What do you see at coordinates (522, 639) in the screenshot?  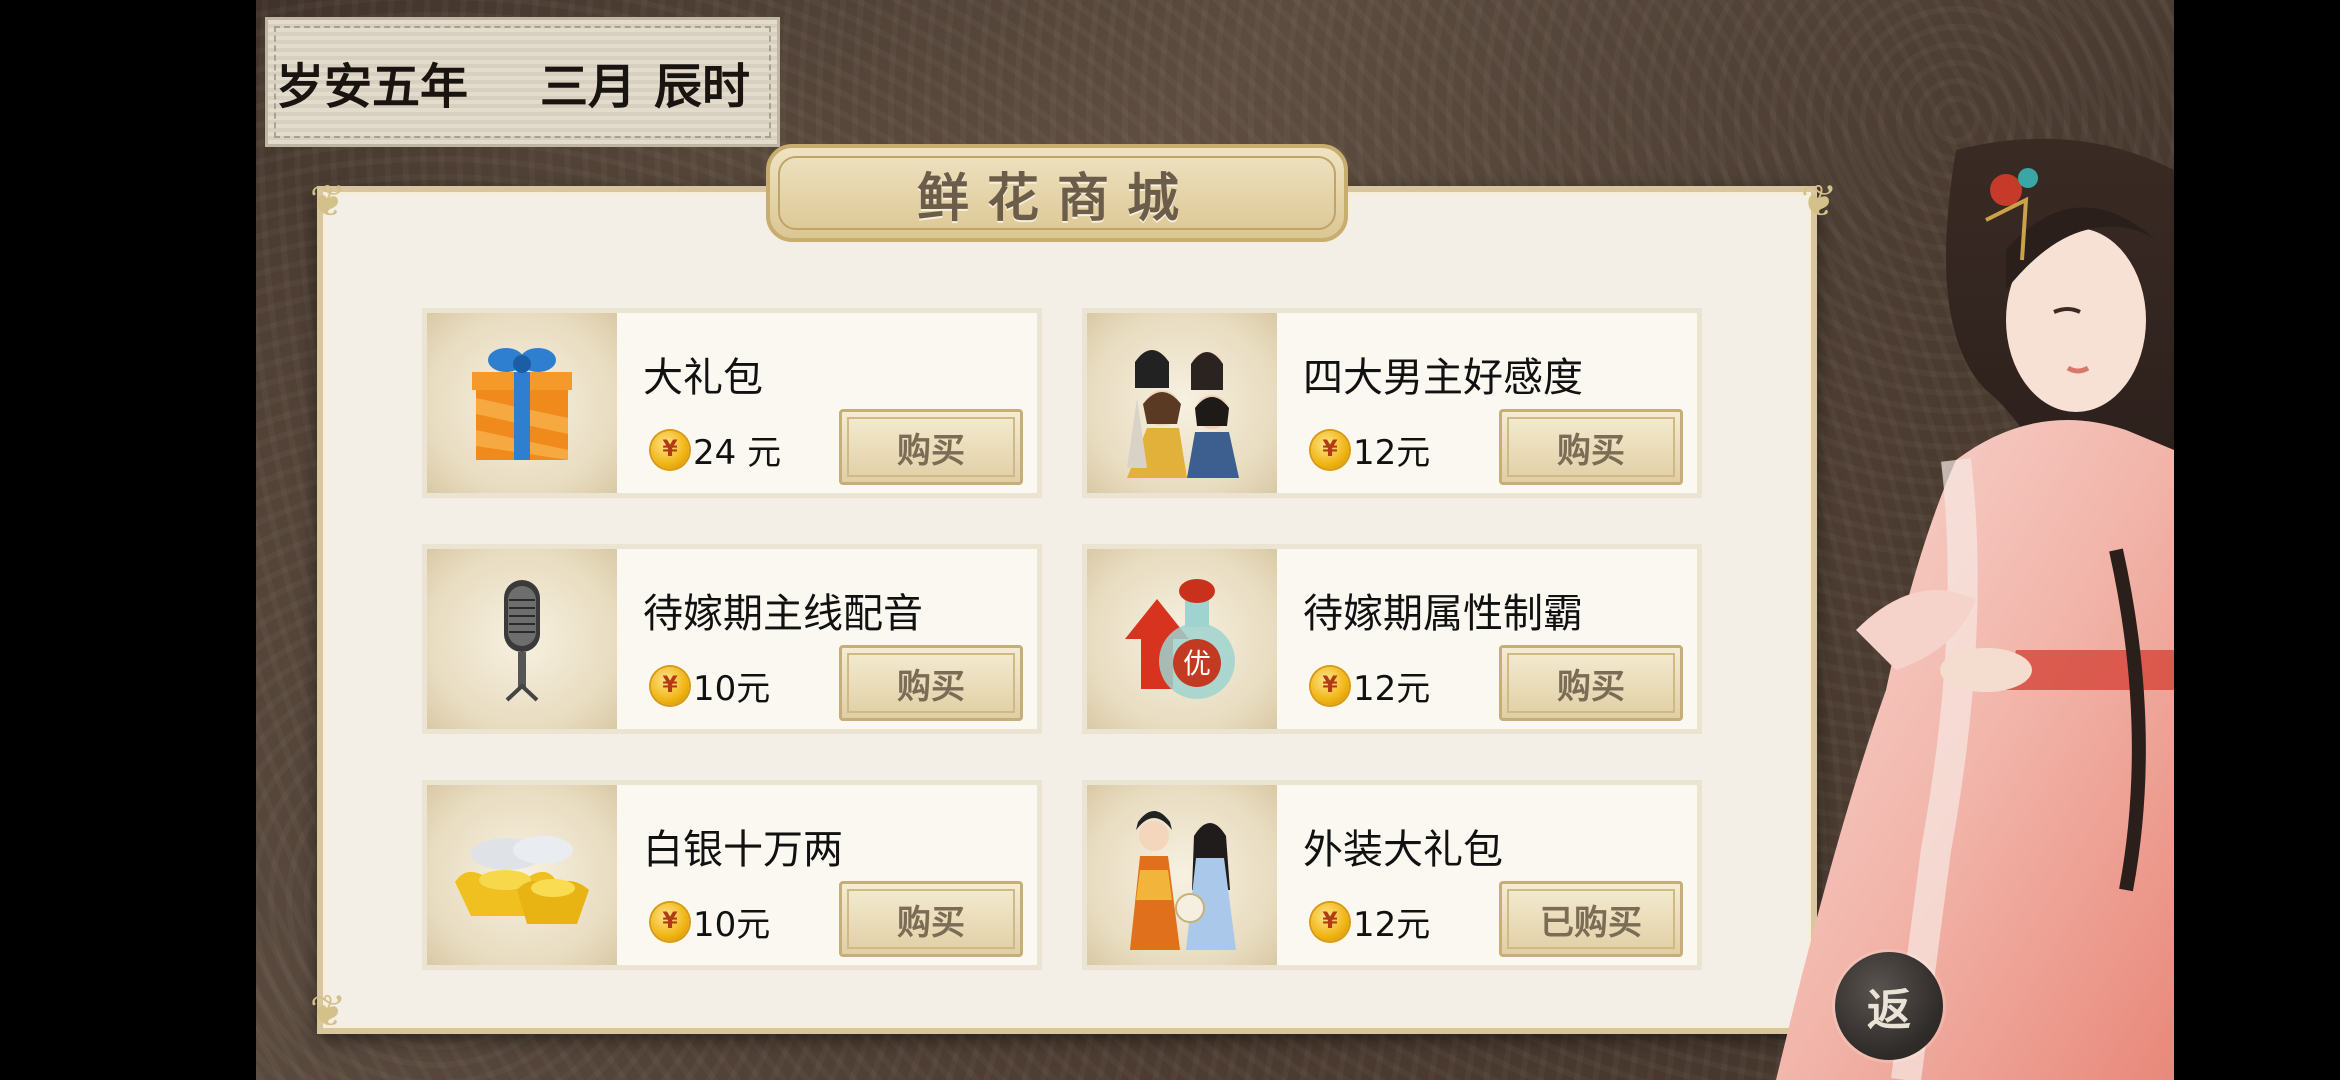 I see `microphone-icon` at bounding box center [522, 639].